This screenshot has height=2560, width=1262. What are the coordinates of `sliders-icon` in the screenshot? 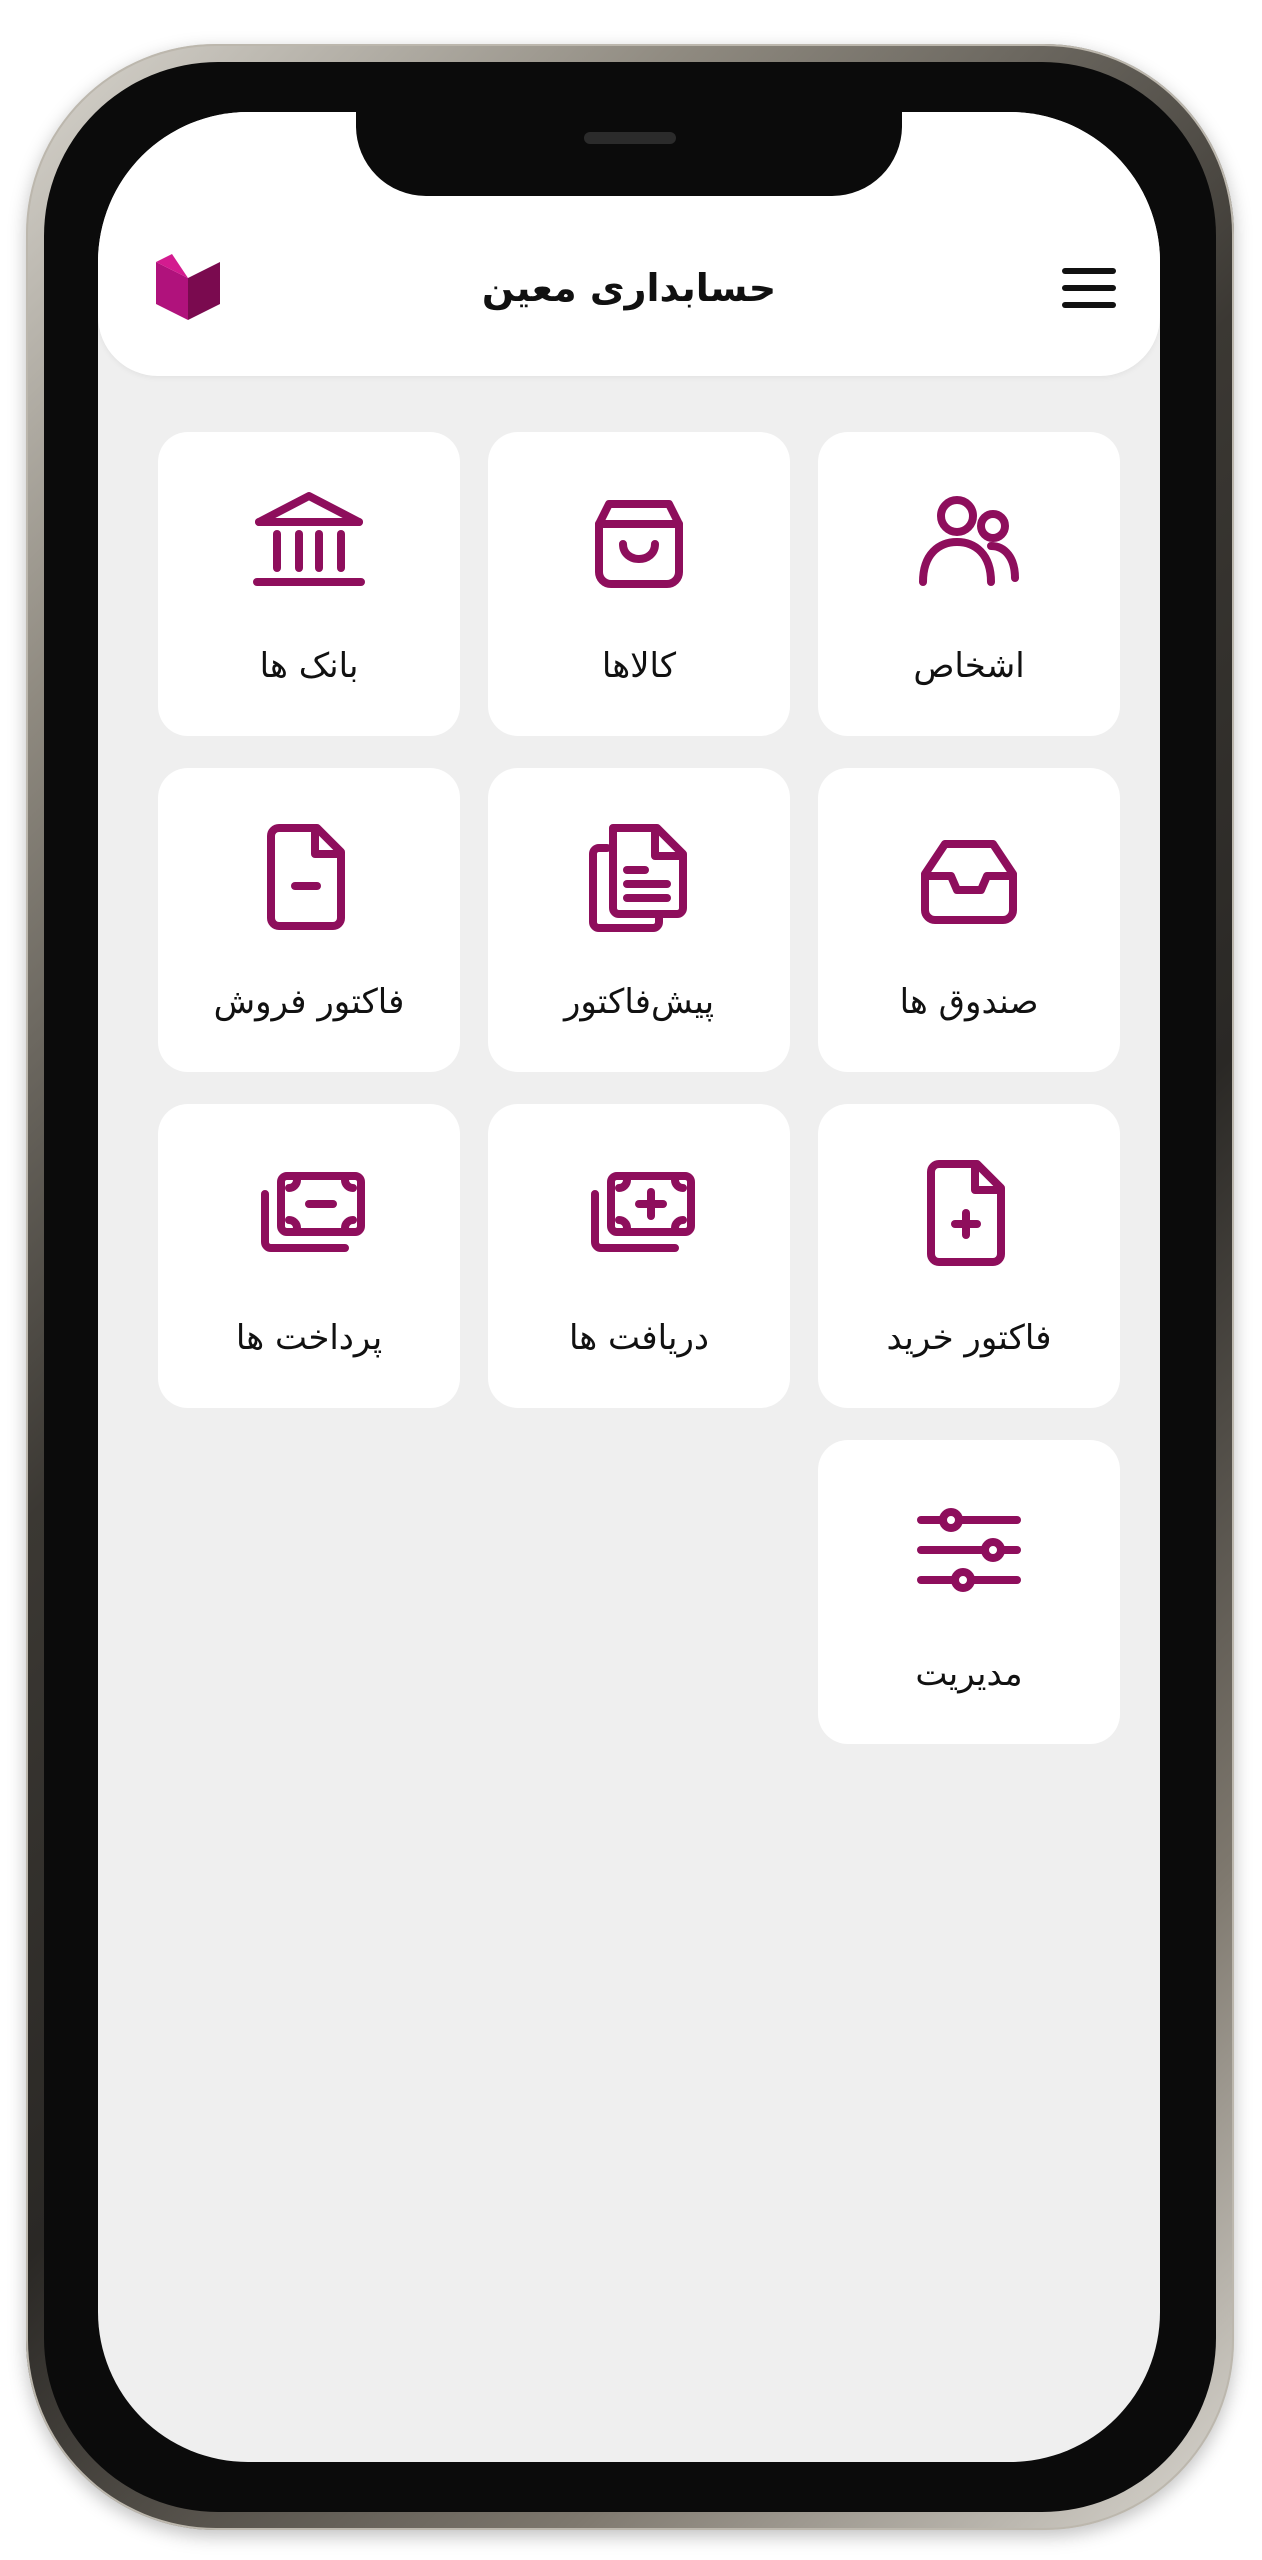 It's located at (969, 1550).